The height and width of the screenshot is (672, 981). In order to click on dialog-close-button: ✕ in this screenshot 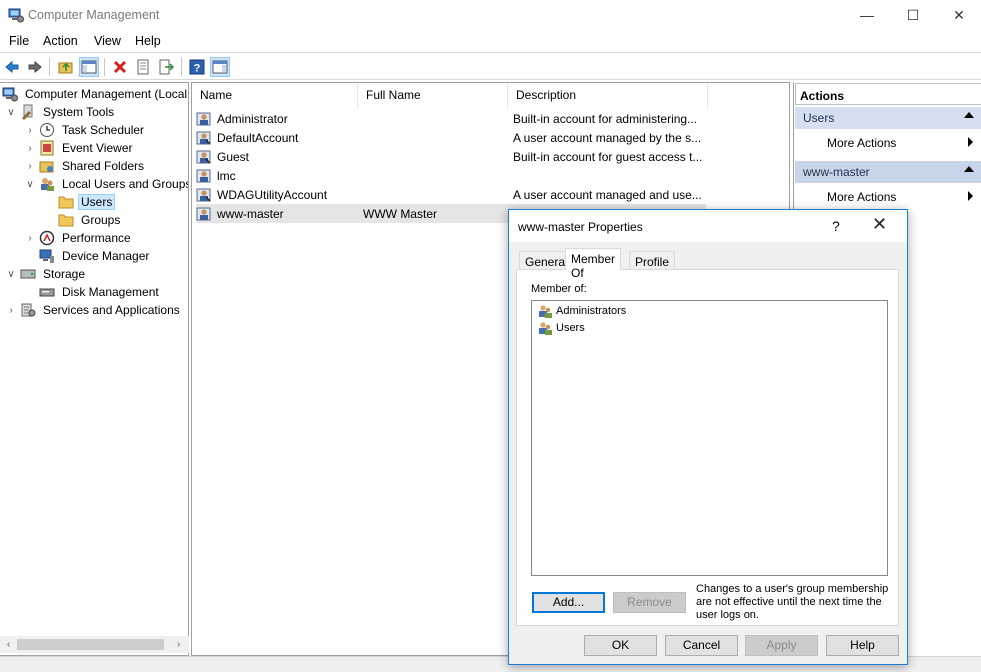, I will do `click(879, 224)`.